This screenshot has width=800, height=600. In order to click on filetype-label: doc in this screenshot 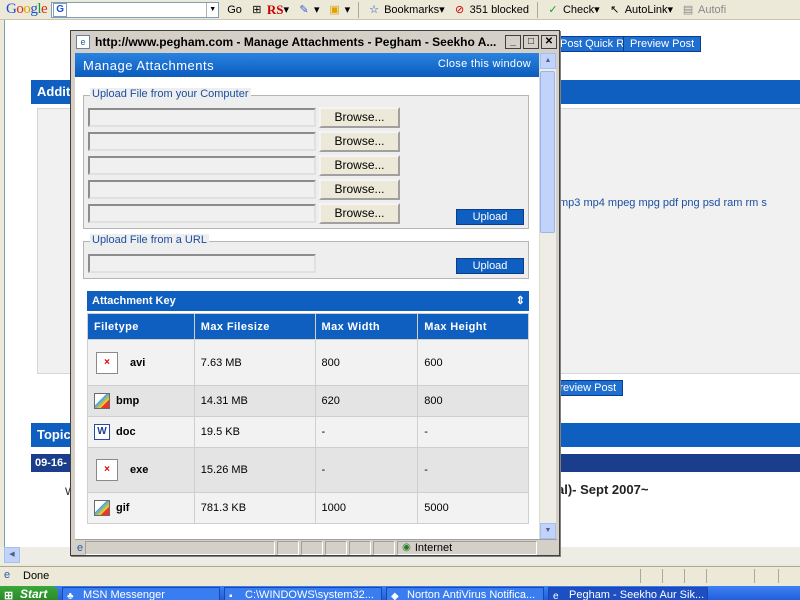, I will do `click(126, 431)`.